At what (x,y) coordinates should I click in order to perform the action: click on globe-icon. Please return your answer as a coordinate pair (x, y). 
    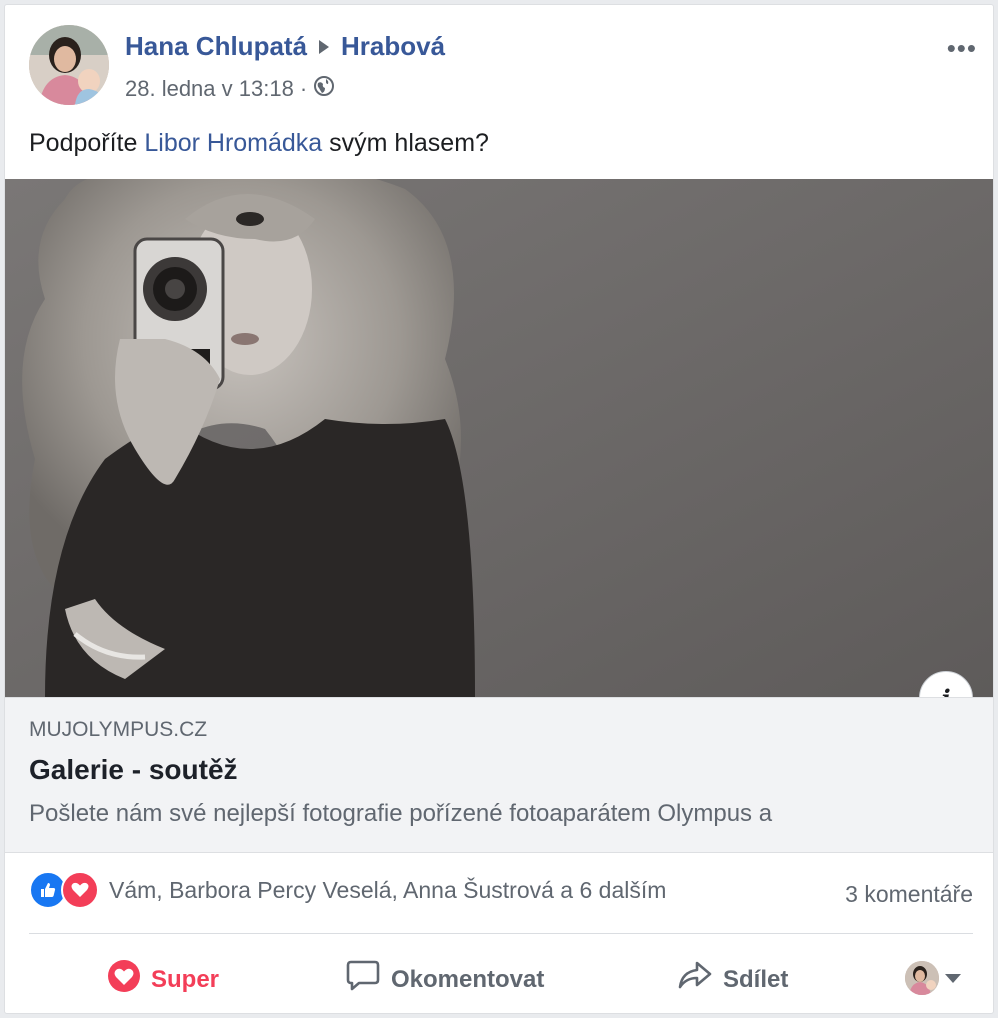
    Looking at the image, I should click on (324, 89).